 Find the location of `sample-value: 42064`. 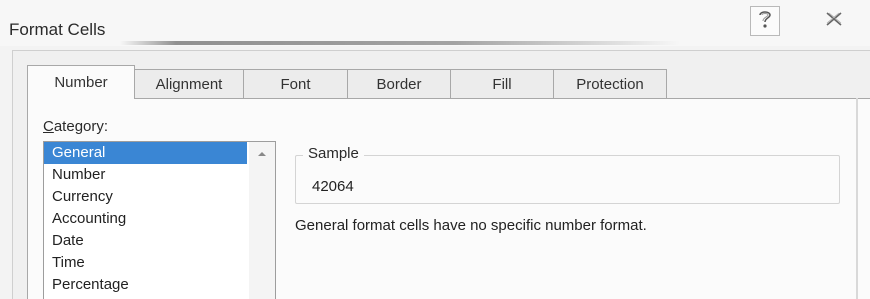

sample-value: 42064 is located at coordinates (333, 186).